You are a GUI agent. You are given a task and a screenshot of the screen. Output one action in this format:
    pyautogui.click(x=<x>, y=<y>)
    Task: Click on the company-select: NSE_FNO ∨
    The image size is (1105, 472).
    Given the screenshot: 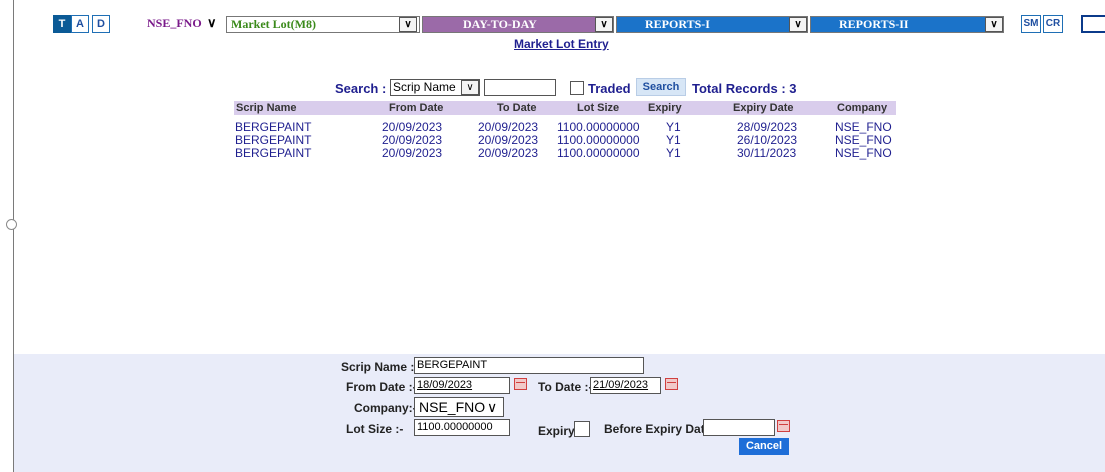 What is the action you would take?
    pyautogui.click(x=459, y=407)
    